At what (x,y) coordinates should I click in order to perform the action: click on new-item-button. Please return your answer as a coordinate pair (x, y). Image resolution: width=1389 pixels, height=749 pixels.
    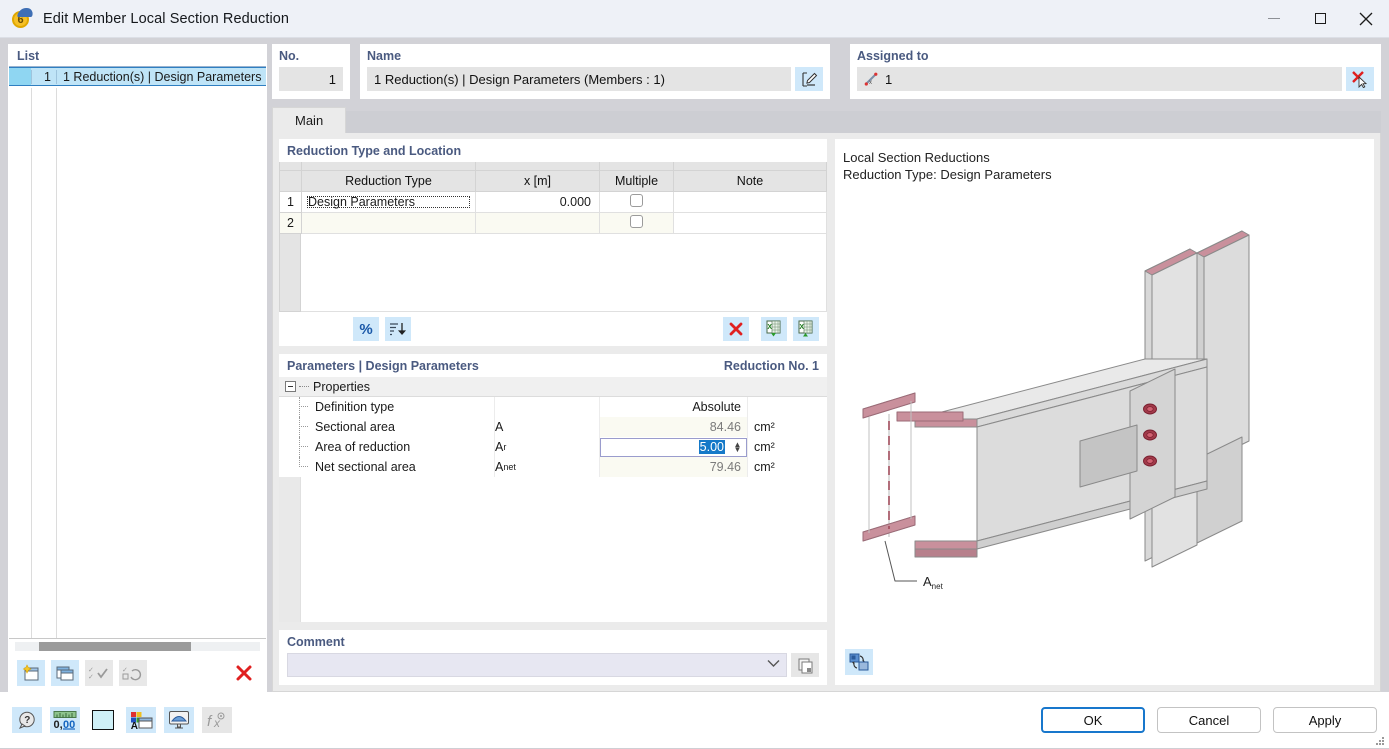
    Looking at the image, I should click on (31, 673).